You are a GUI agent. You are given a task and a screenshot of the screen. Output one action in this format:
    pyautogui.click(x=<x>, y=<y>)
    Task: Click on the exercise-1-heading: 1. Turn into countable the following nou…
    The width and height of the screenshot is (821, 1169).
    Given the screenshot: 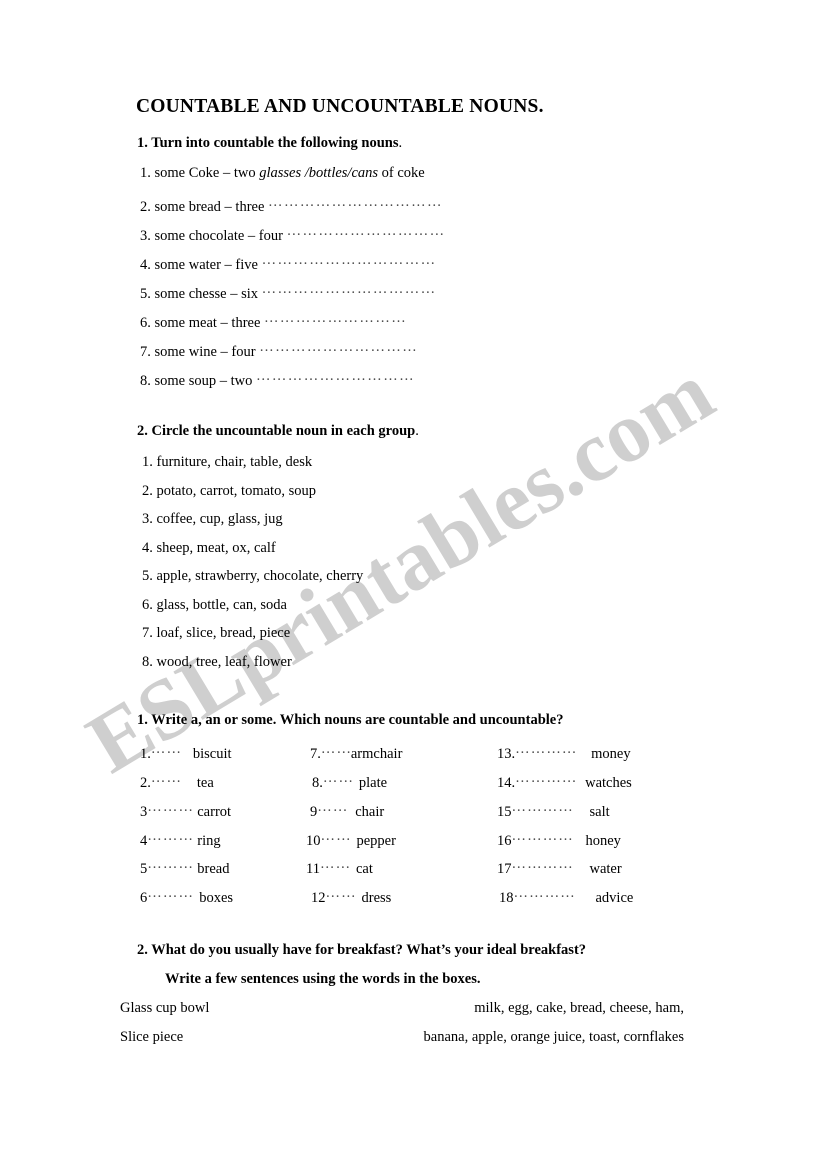 What is the action you would take?
    pyautogui.click(x=269, y=143)
    